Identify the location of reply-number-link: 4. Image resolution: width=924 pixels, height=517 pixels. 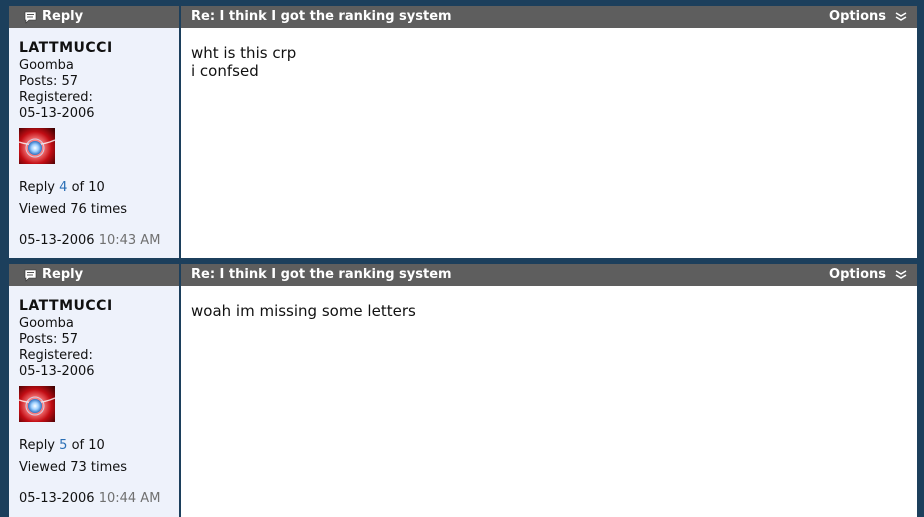
(63, 187).